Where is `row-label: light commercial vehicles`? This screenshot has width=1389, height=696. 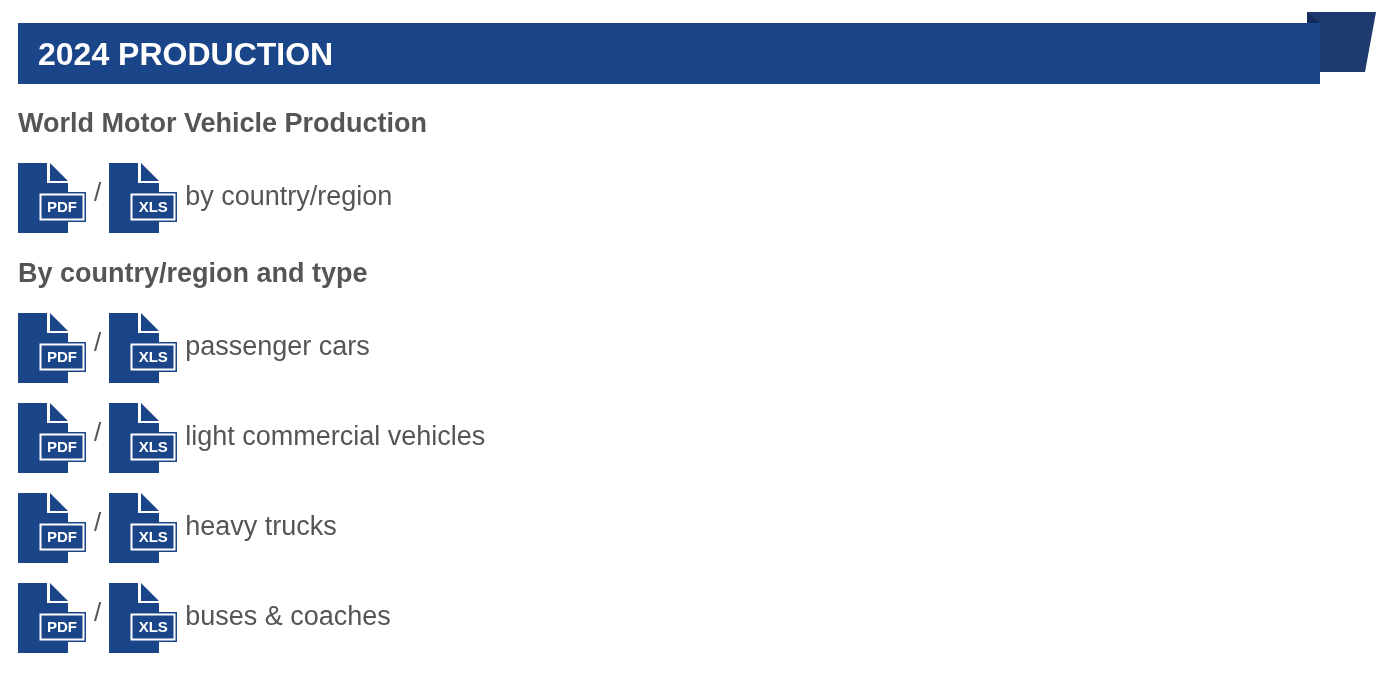
row-label: light commercial vehicles is located at coordinates (335, 436).